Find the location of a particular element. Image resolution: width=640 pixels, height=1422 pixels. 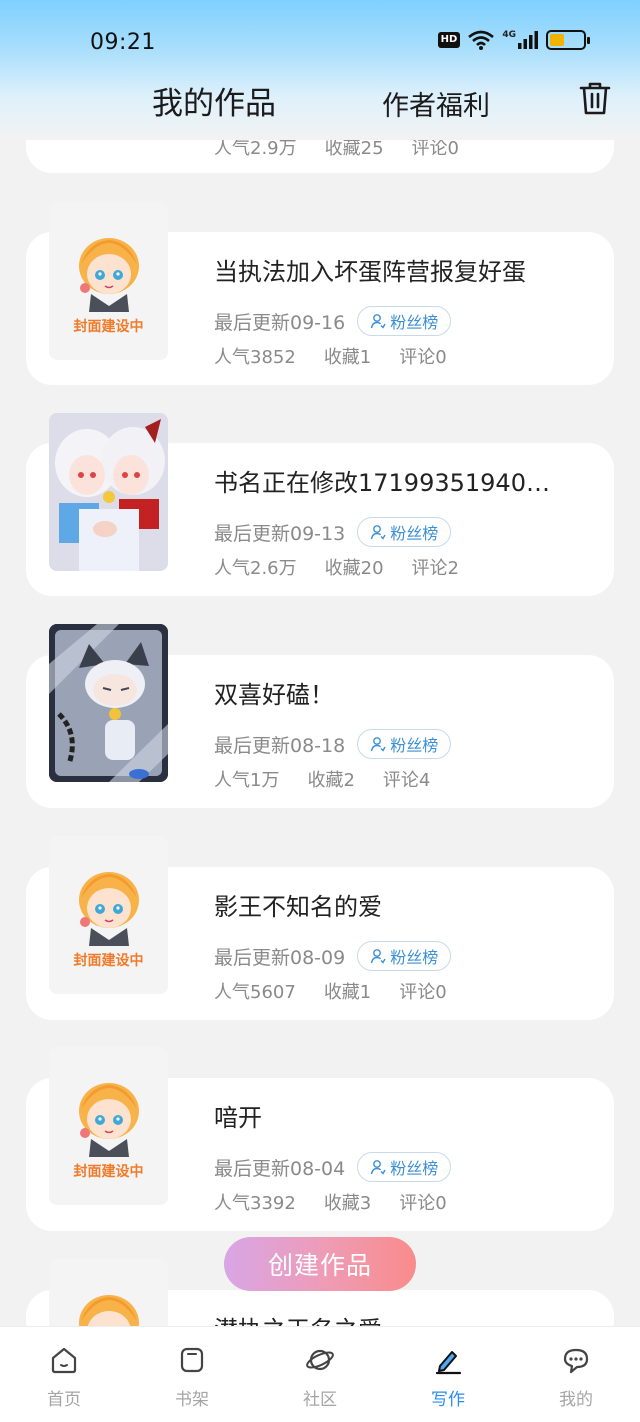

last-updated: 最后更新09-16 is located at coordinates (280, 322).